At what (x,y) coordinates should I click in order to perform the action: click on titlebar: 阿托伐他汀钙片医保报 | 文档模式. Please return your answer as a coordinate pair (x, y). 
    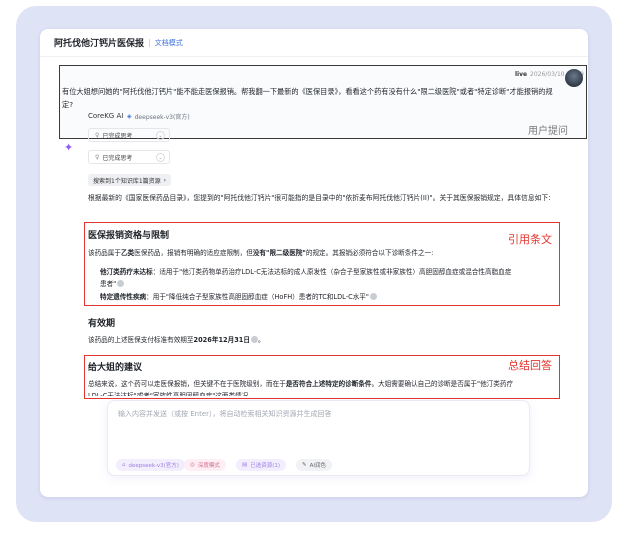
    Looking at the image, I should click on (314, 43).